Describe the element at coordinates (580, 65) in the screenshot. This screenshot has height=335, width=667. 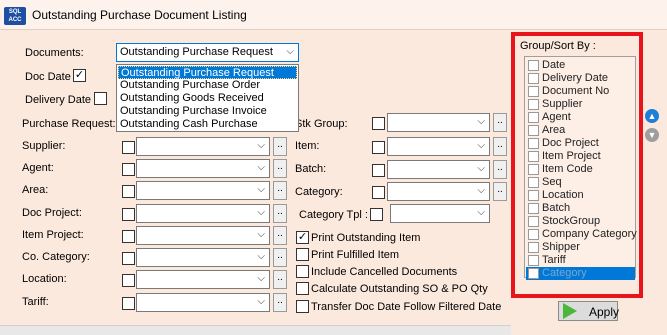
I see `group-sort-item-date: Date` at that location.